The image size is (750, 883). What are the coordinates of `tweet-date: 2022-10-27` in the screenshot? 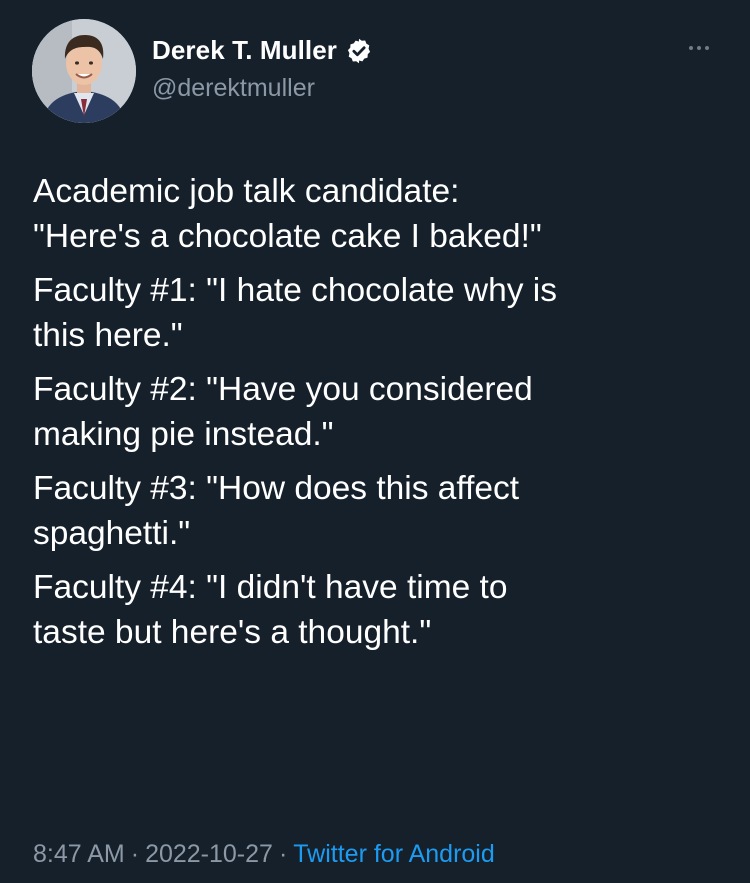 It's located at (209, 854).